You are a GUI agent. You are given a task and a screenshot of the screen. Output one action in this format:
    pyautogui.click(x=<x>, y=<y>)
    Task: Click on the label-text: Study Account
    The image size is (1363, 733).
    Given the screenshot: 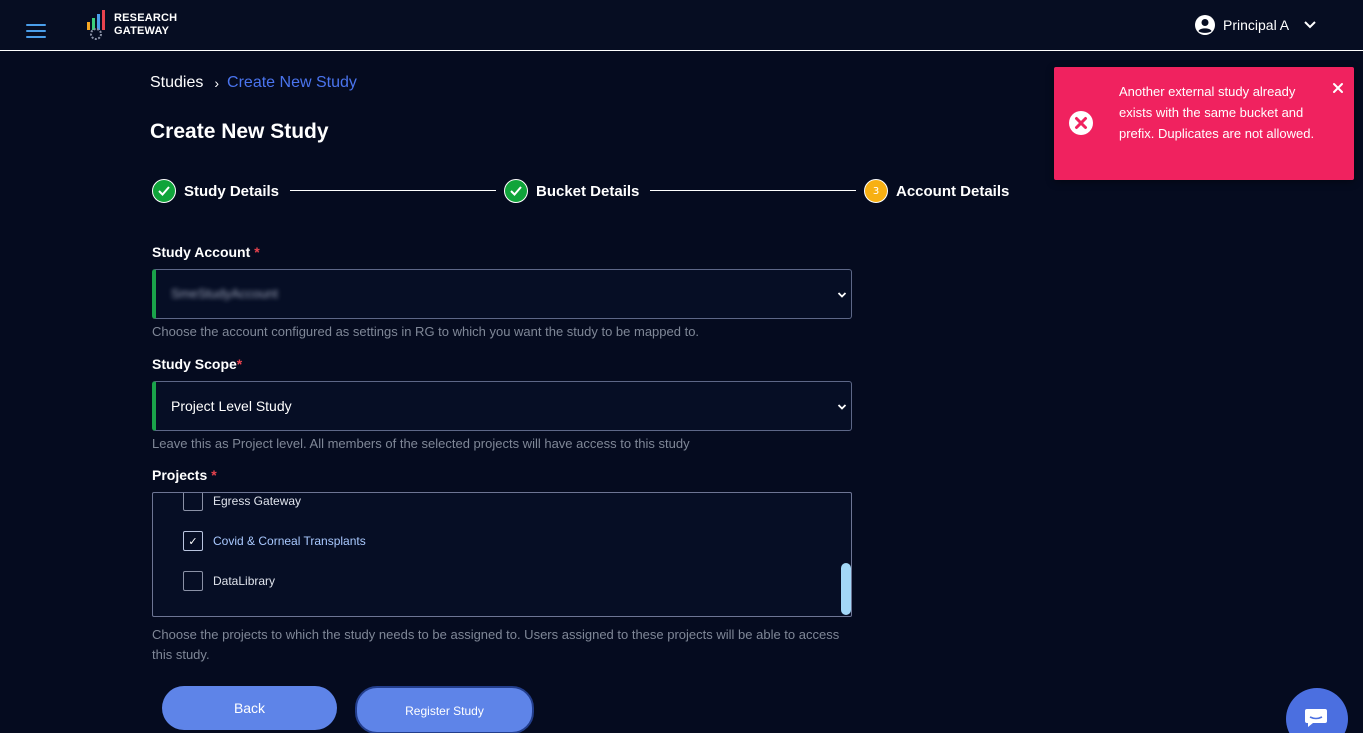 What is the action you would take?
    pyautogui.click(x=201, y=252)
    